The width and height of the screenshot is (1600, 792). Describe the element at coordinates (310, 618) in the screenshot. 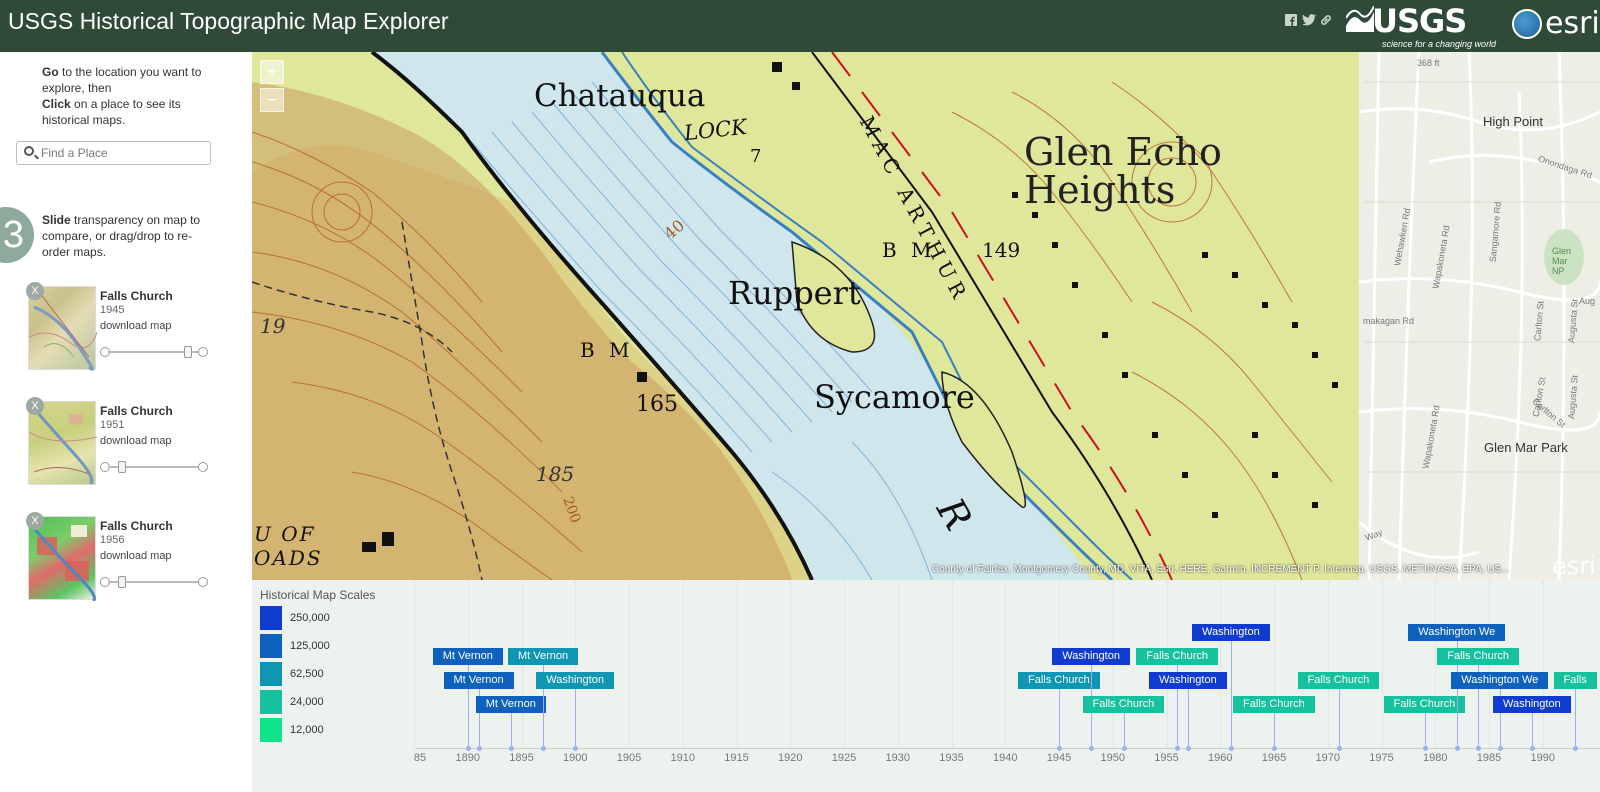

I see `scale-label: 250,000` at that location.